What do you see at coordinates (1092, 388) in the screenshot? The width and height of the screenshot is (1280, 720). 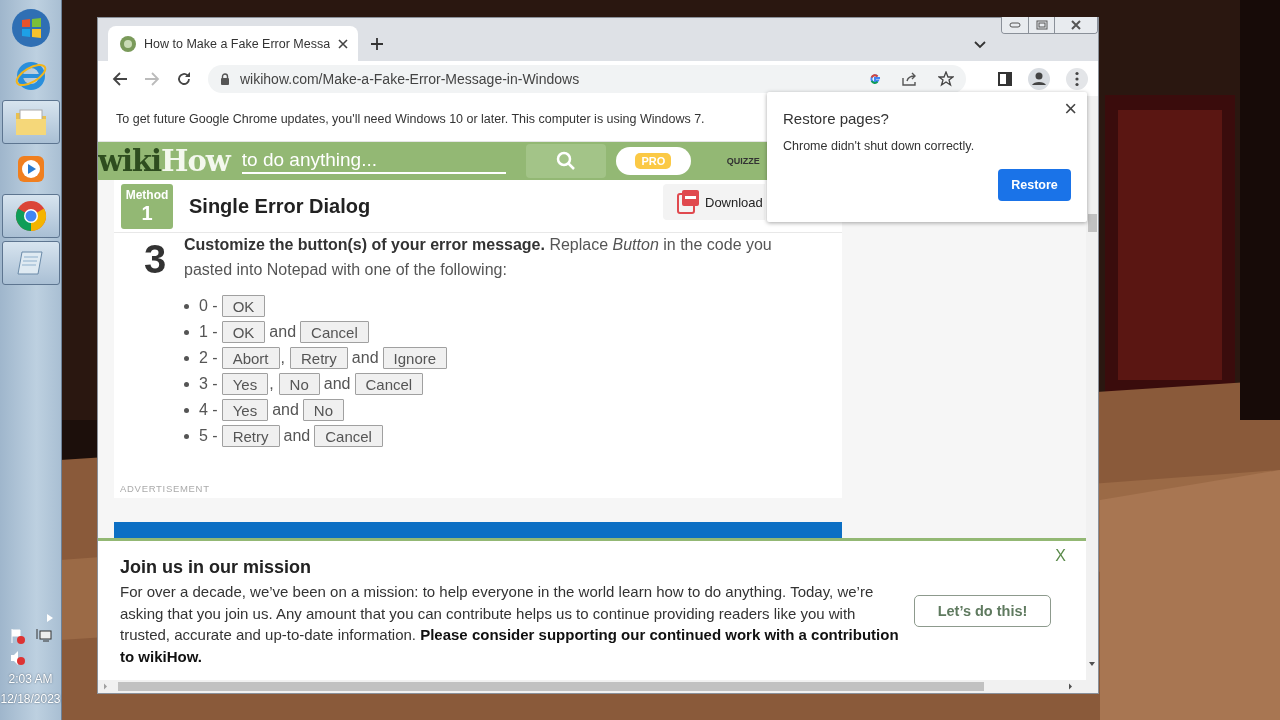 I see `vertical-scrollbar` at bounding box center [1092, 388].